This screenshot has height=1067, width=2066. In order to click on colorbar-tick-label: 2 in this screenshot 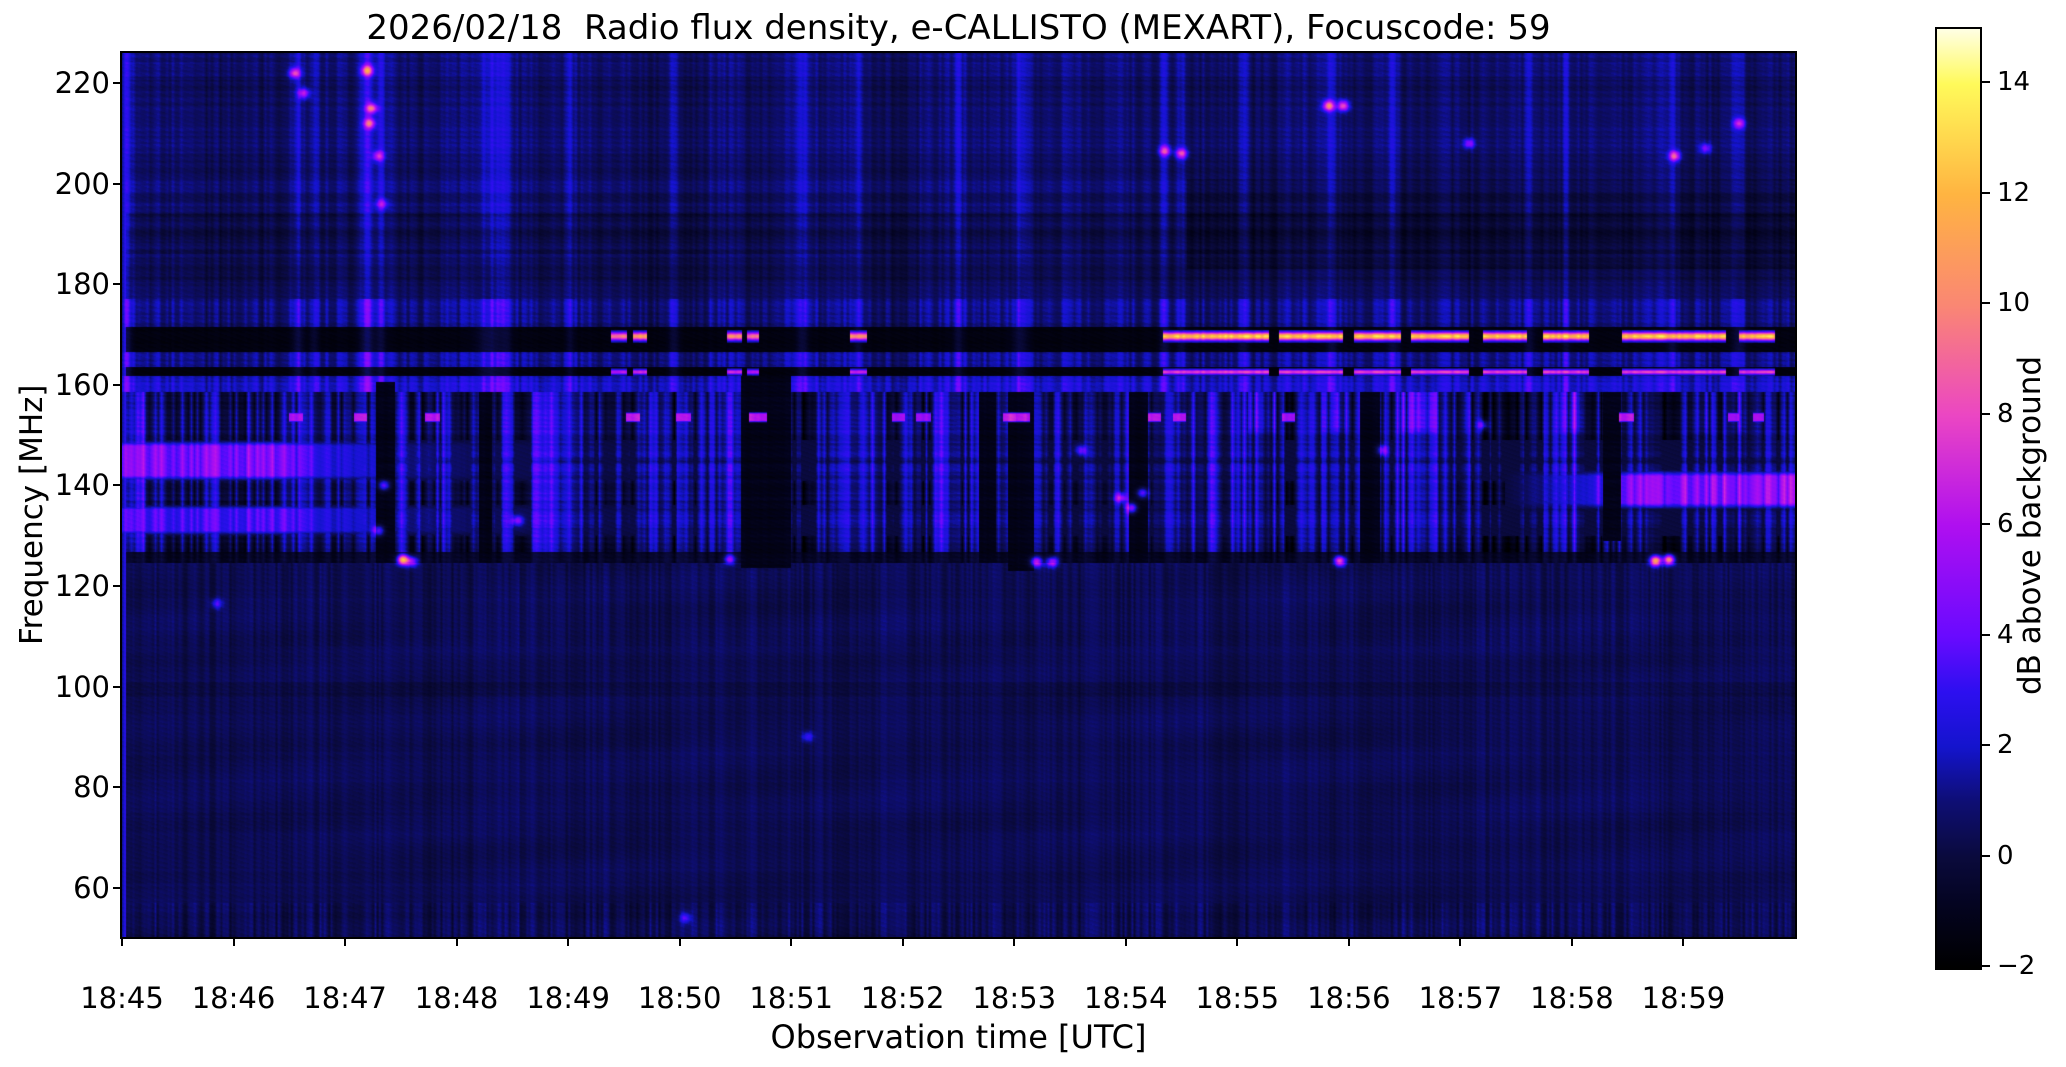, I will do `click(2005, 745)`.